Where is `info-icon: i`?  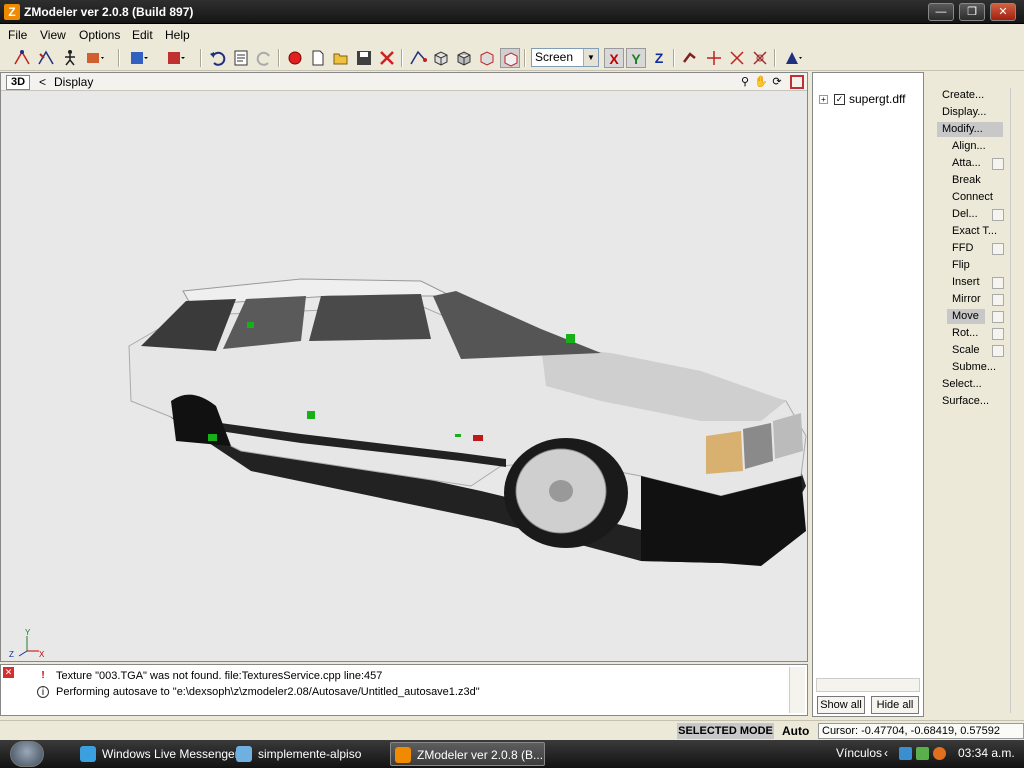 info-icon: i is located at coordinates (43, 692).